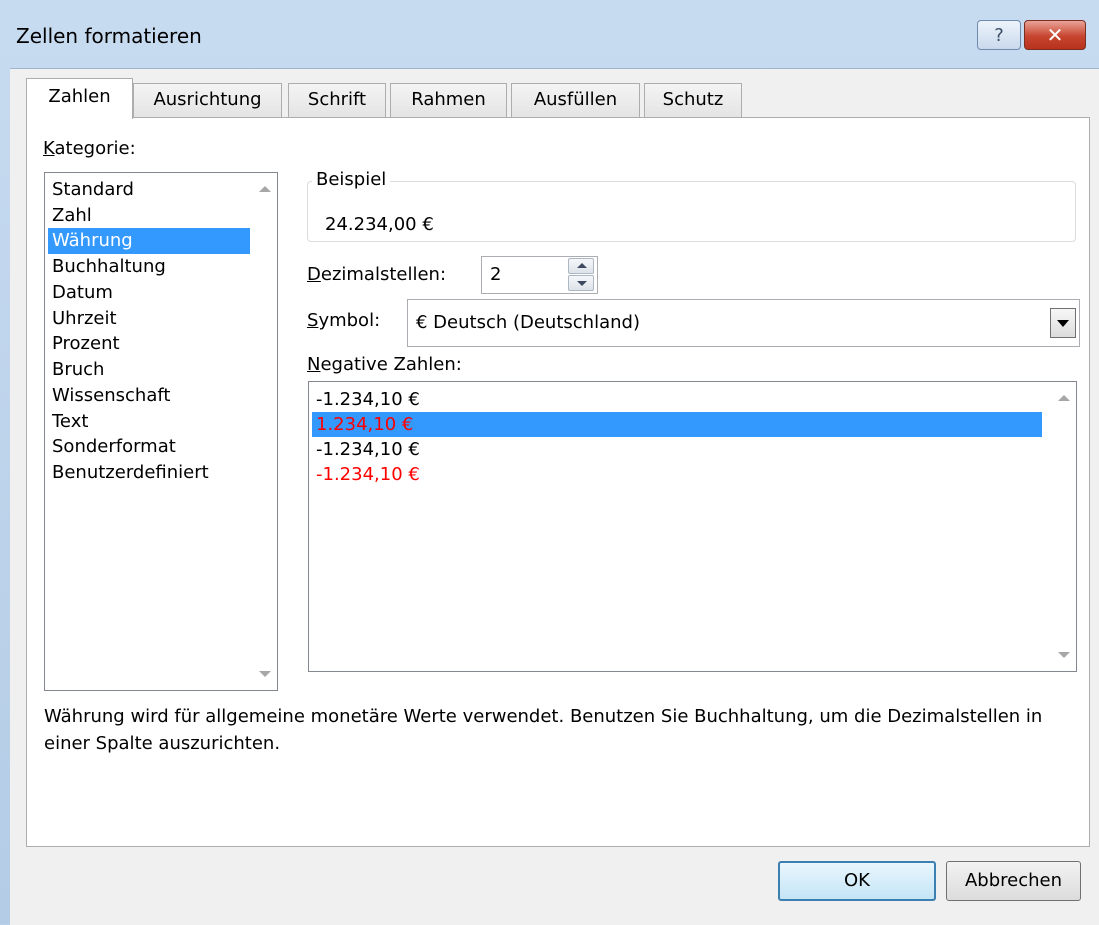  What do you see at coordinates (86, 344) in the screenshot?
I see `list-item: Prozent` at bounding box center [86, 344].